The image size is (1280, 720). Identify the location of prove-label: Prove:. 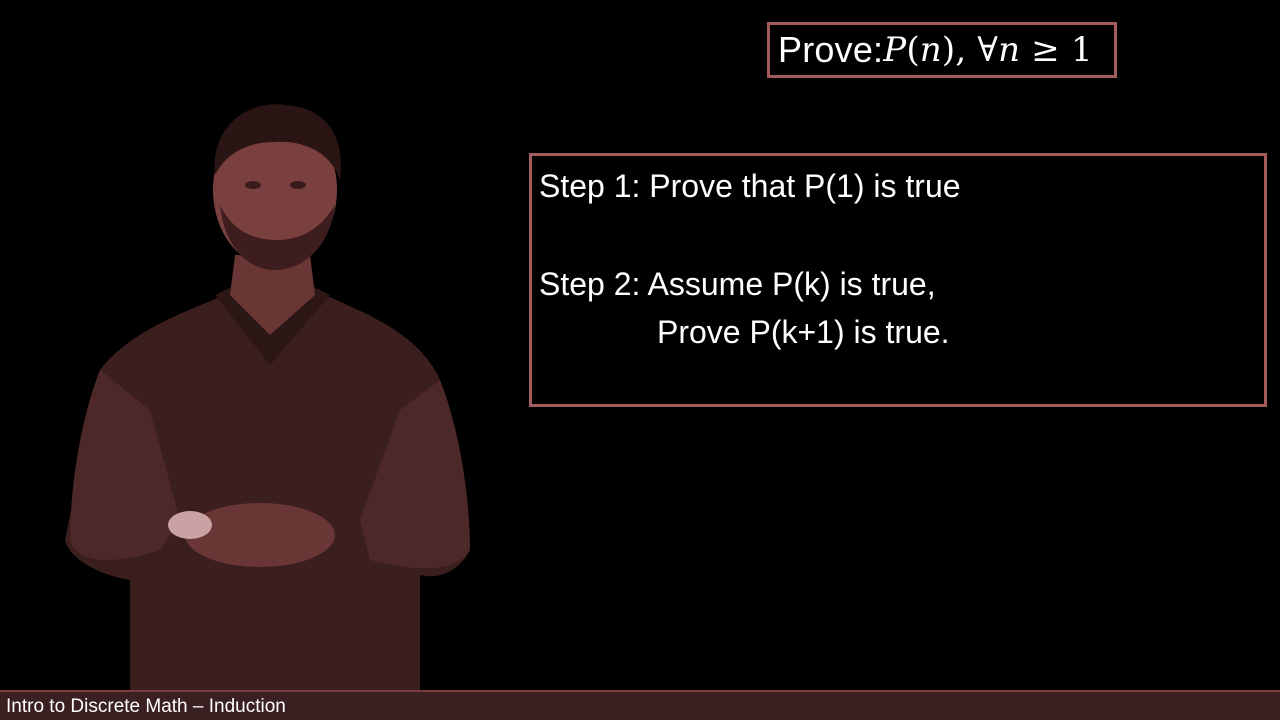
(831, 49).